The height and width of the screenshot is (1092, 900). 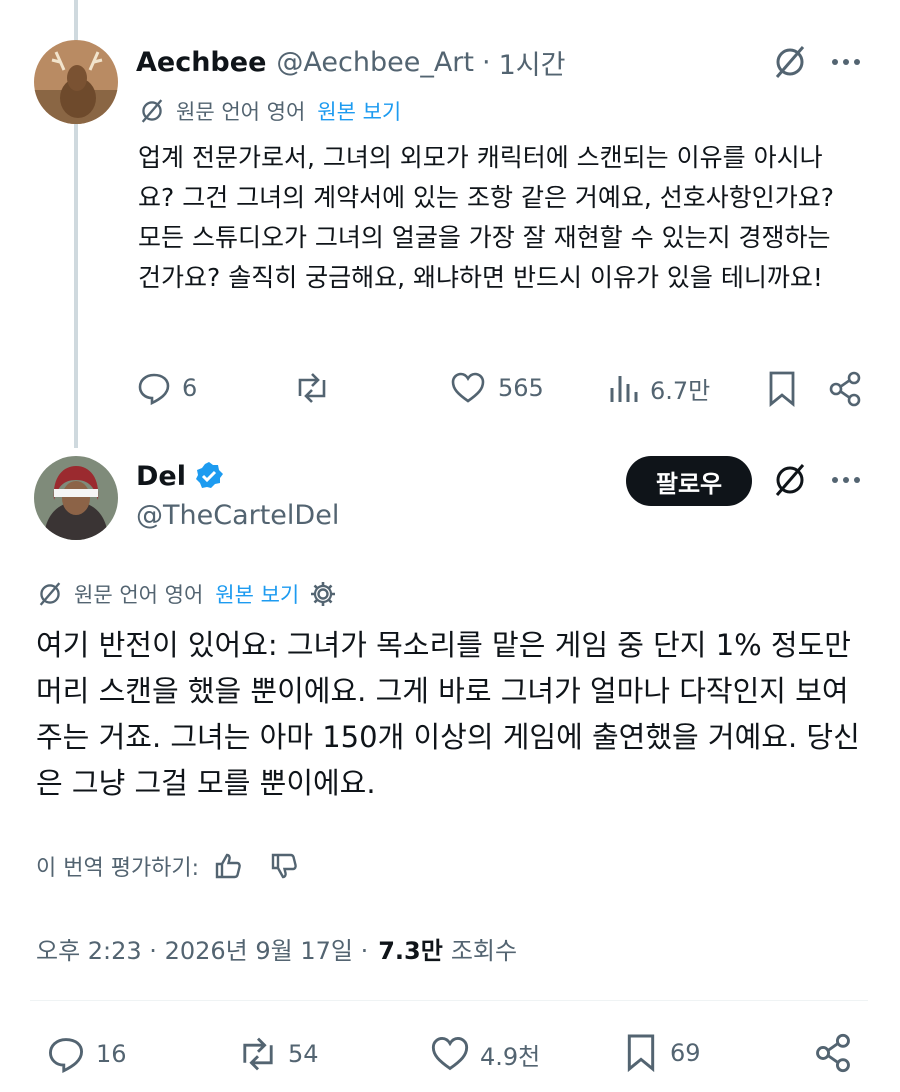 What do you see at coordinates (237, 515) in the screenshot?
I see `author-handle: @TheCartelDel` at bounding box center [237, 515].